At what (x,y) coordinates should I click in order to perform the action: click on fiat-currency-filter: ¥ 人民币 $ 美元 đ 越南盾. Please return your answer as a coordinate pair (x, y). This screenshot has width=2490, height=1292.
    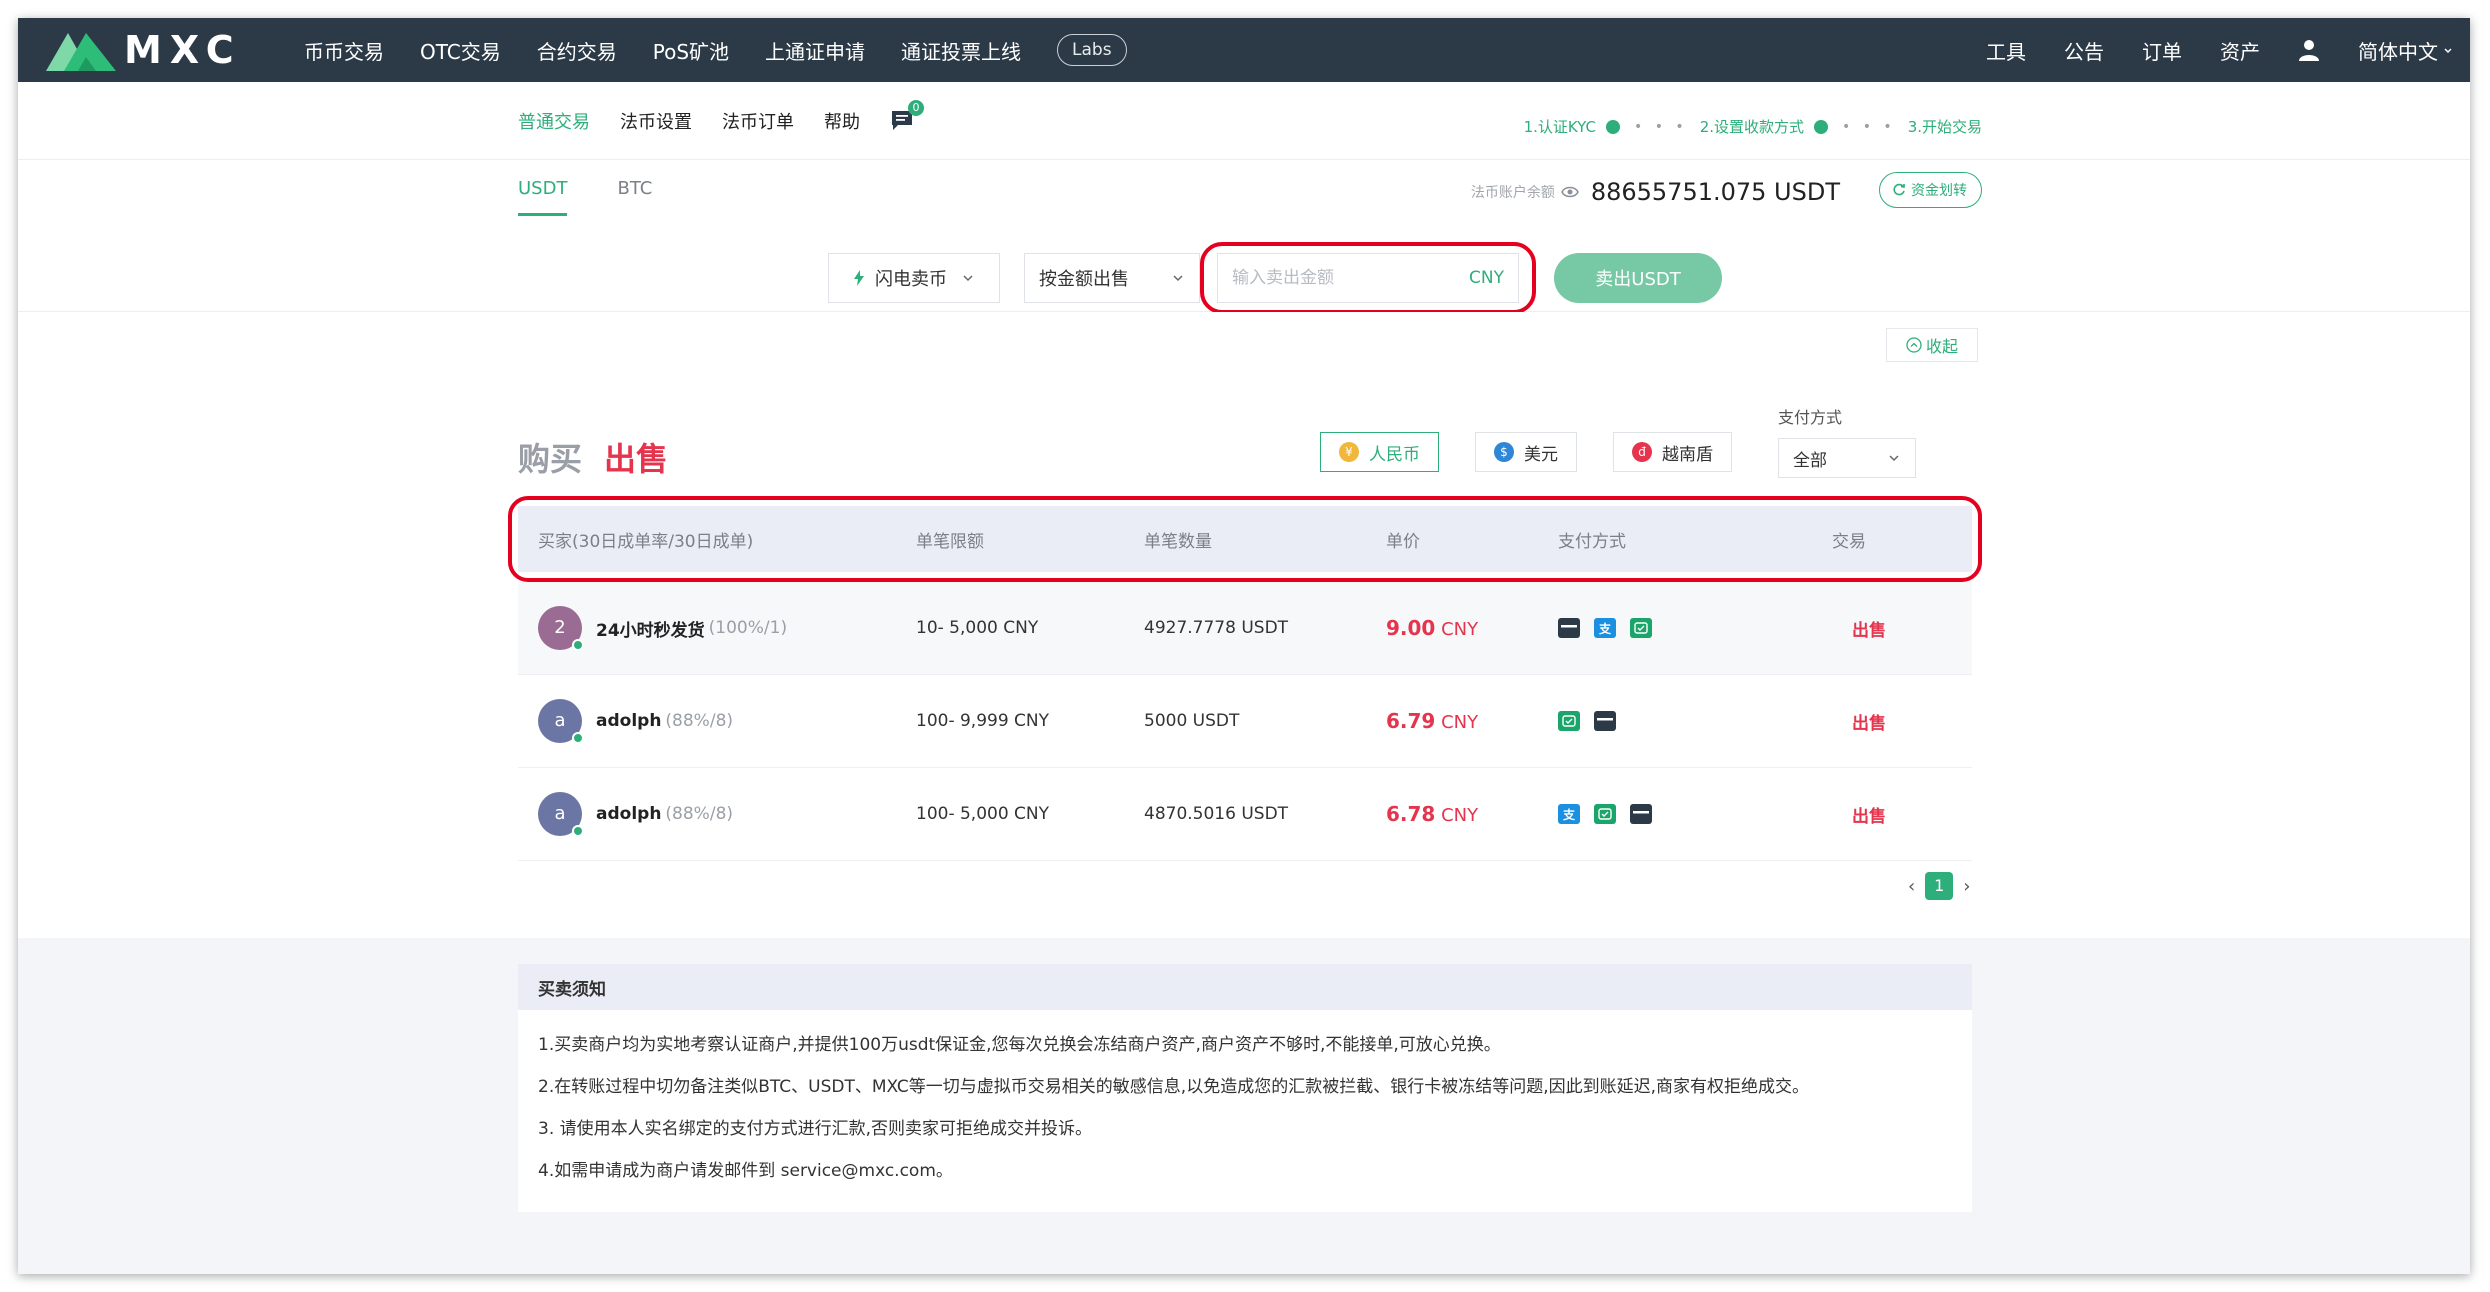
    Looking at the image, I should click on (1544, 452).